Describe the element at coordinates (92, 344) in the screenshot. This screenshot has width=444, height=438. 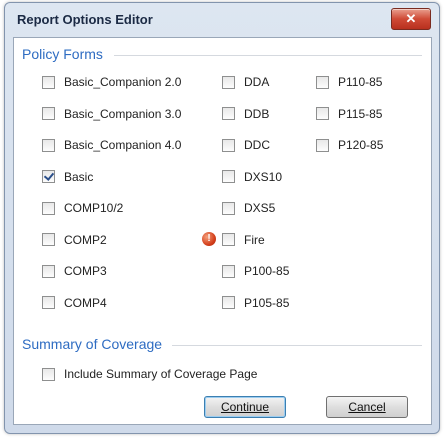
I see `summary-heading: Summary of Coverage` at that location.